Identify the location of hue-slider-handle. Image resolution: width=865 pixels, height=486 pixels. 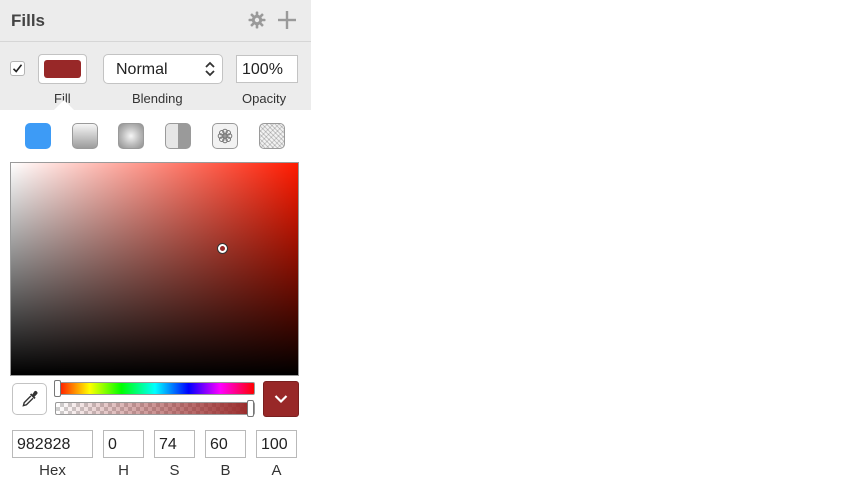
(57, 388).